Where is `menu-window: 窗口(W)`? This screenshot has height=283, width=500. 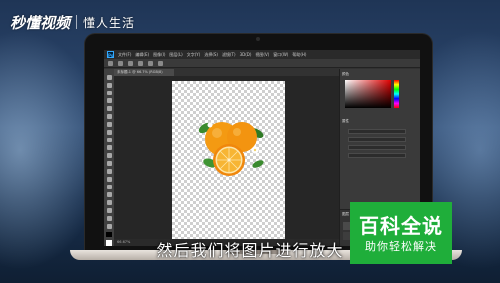
menu-window: 窗口(W) is located at coordinates (280, 55).